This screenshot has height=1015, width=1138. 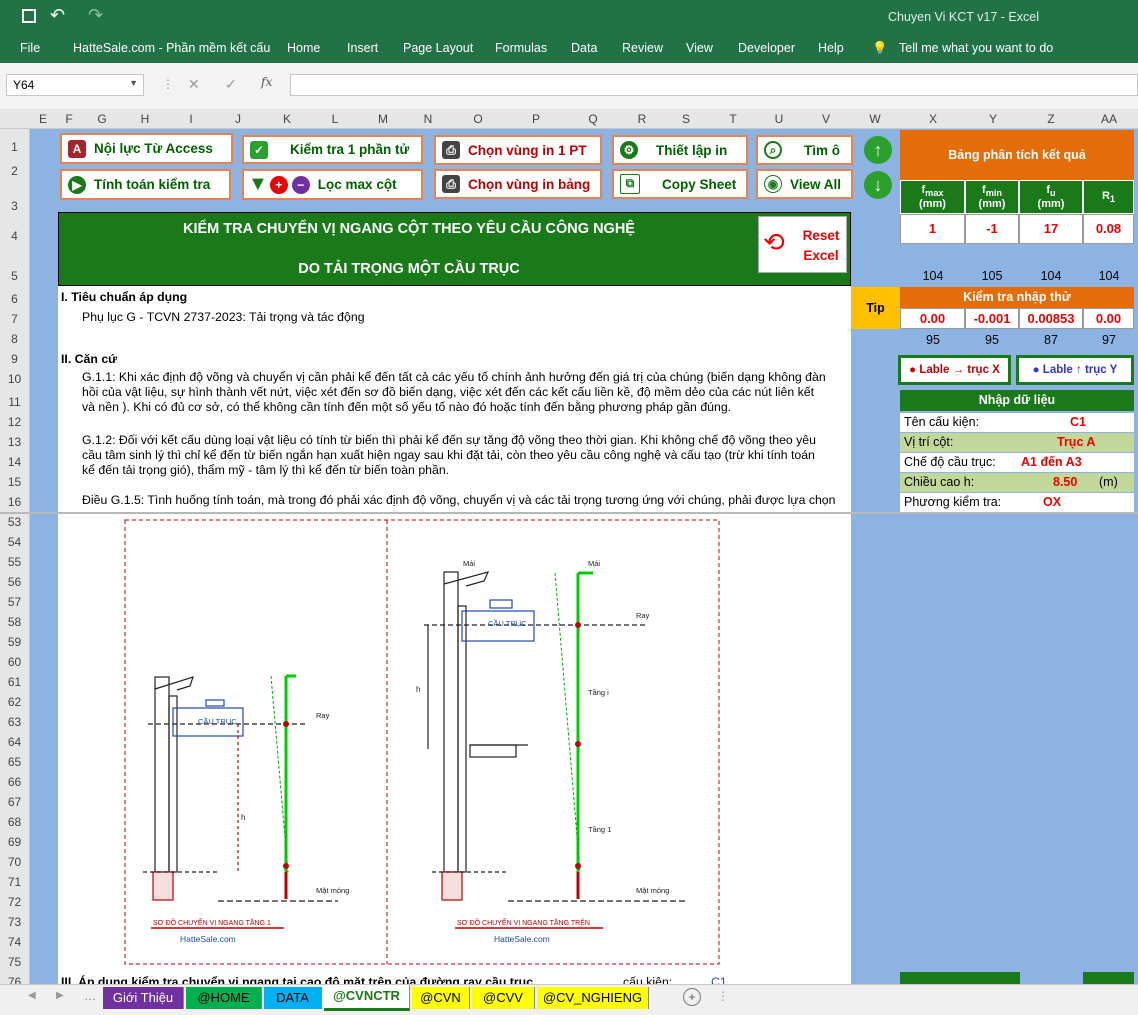 What do you see at coordinates (238, 119) in the screenshot?
I see `col-header: J` at bounding box center [238, 119].